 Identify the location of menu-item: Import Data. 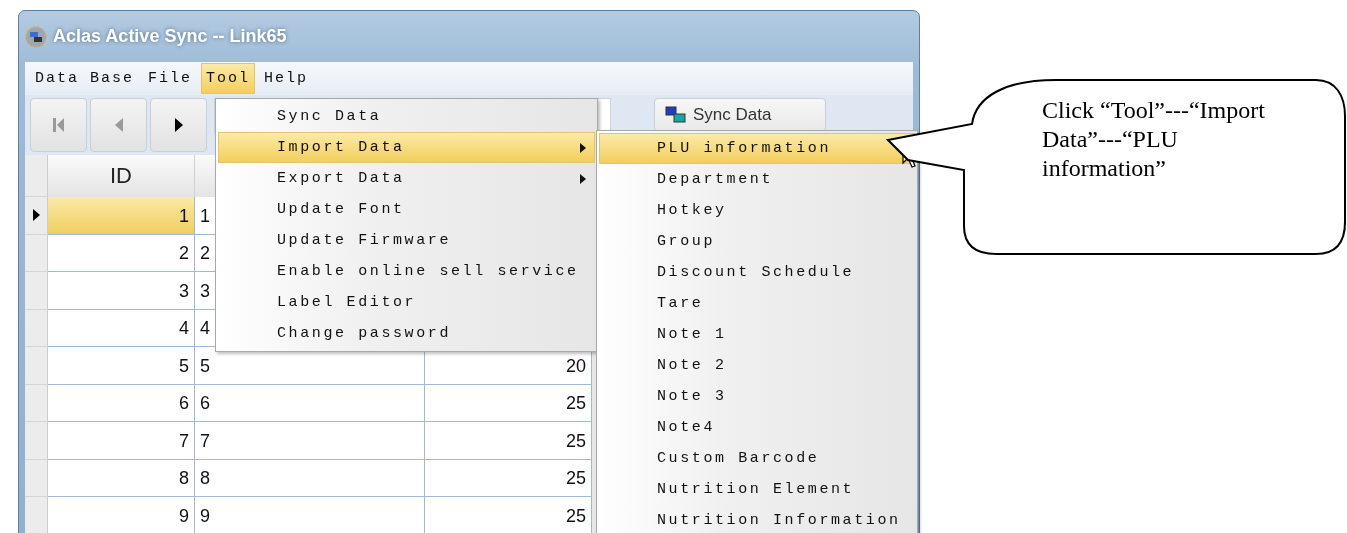
(406, 147).